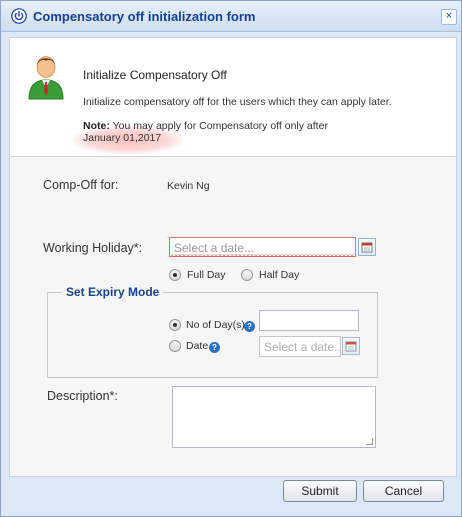 This screenshot has width=462, height=517. I want to click on full-day-label: Full Day, so click(206, 275).